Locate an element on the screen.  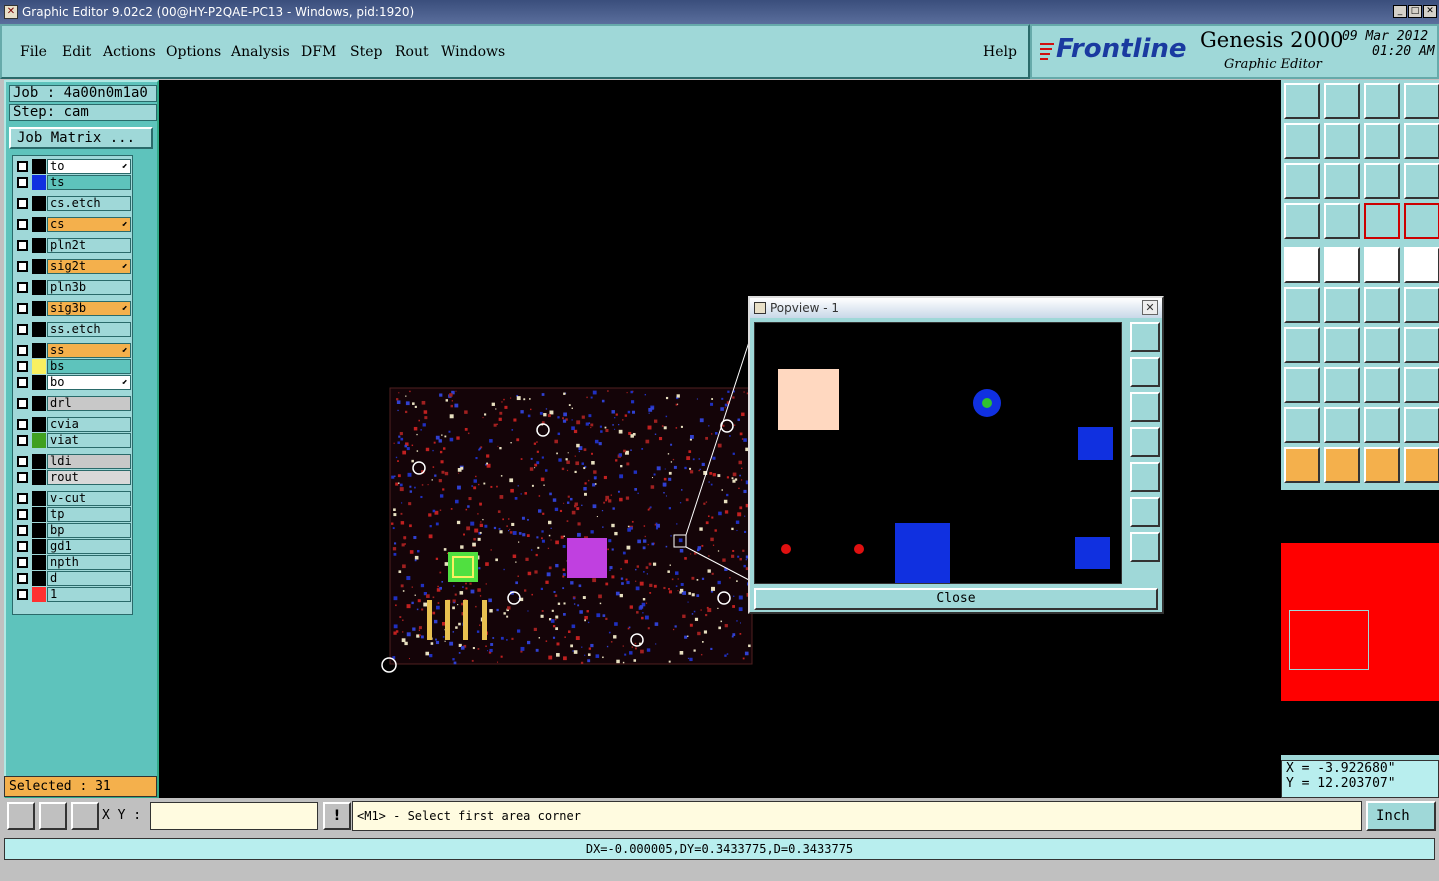
layer-row-drl: drl is located at coordinates (73, 403).